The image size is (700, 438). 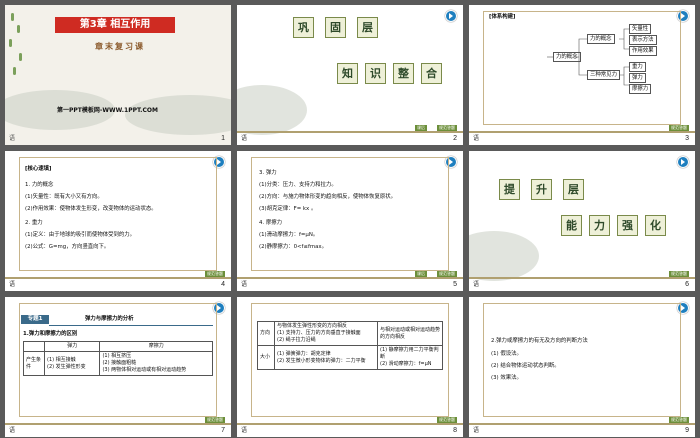 What do you see at coordinates (91, 209) in the screenshot?
I see `content-line: (2)作用效果：使物体发生形变，改变物体的运动状态。` at bounding box center [91, 209].